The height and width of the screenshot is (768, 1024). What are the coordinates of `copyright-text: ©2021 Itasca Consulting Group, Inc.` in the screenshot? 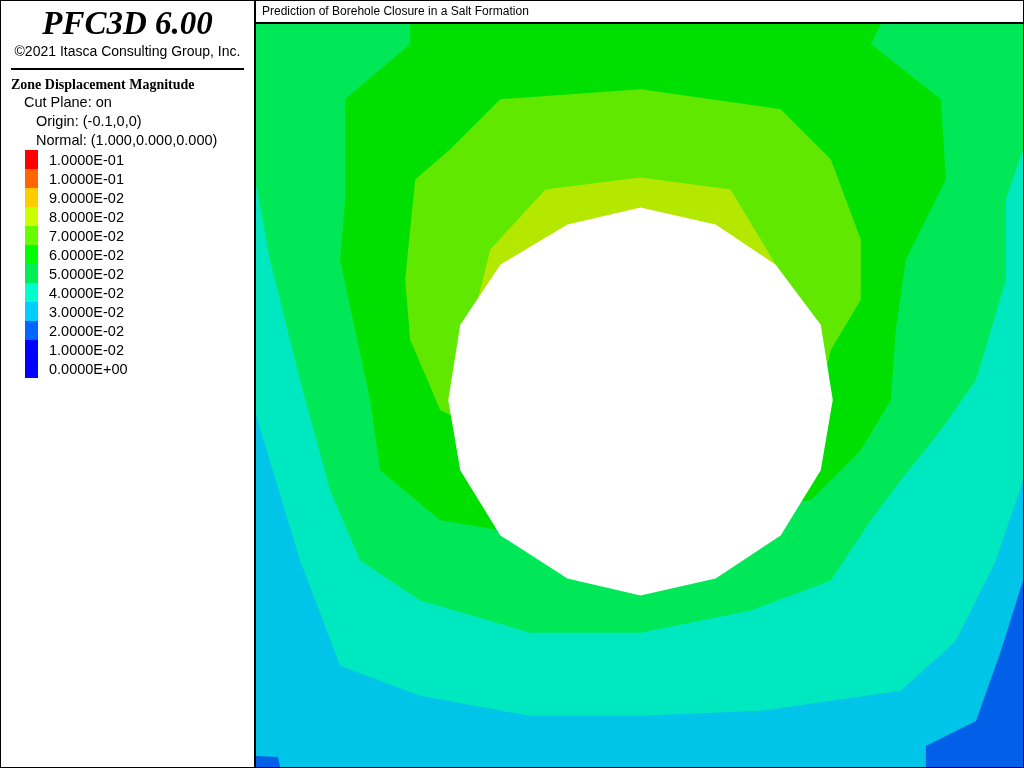 It's located at (127, 51).